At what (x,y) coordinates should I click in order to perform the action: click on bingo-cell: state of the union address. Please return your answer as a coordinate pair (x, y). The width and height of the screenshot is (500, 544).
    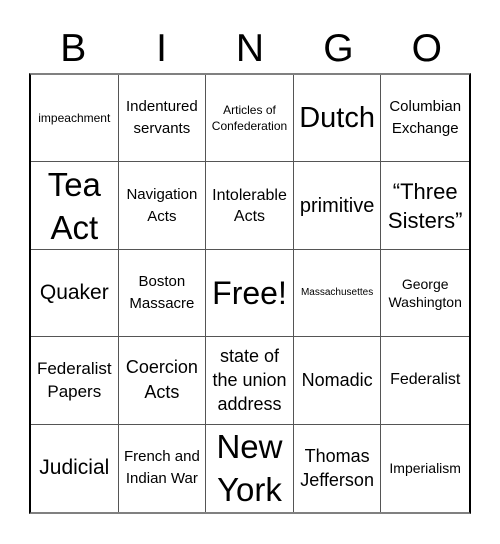
    Looking at the image, I should click on (250, 381).